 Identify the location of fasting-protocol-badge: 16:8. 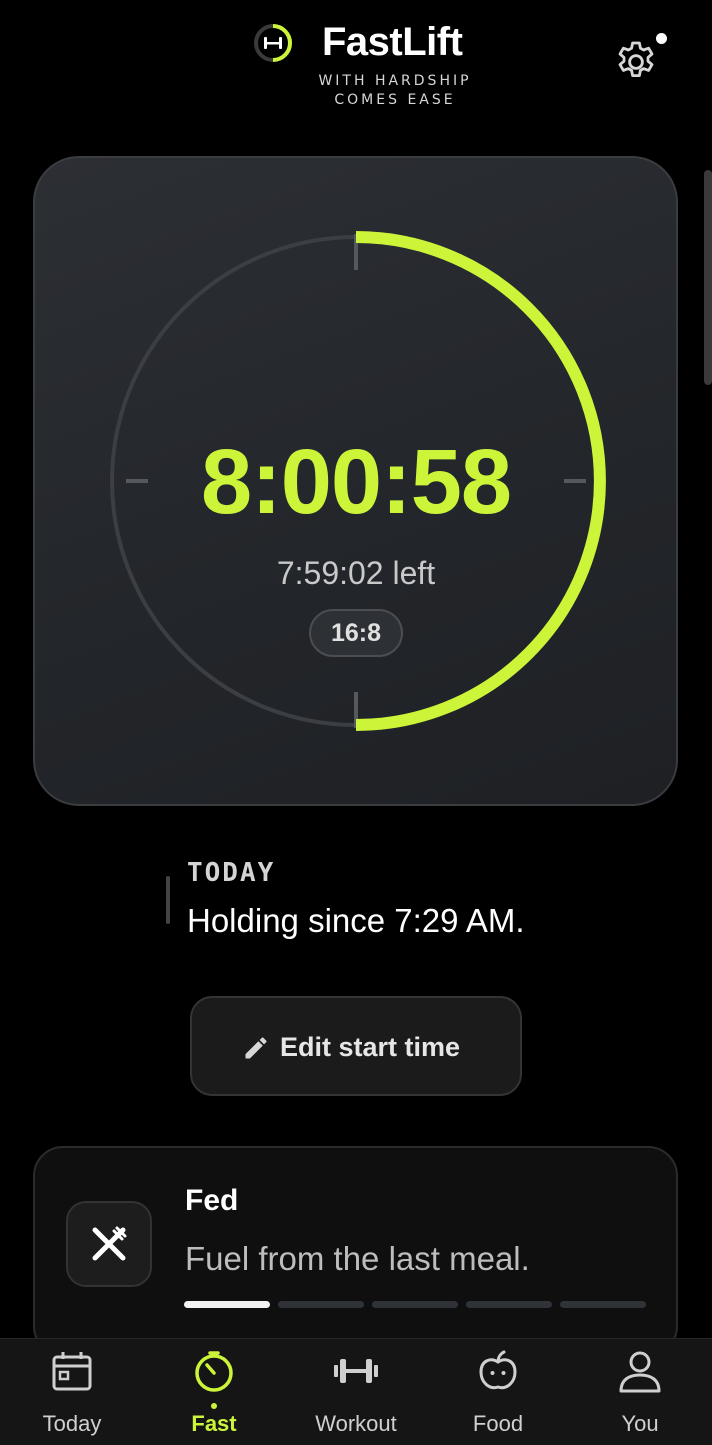
(356, 633).